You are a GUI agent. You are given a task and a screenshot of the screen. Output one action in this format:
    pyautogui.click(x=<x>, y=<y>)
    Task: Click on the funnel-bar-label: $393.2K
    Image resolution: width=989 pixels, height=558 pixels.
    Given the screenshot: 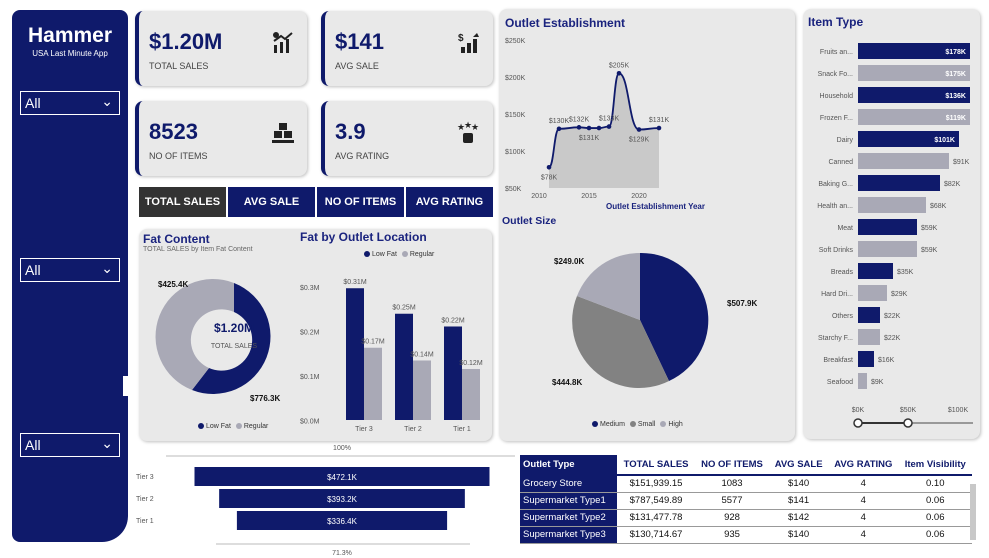 What is the action you would take?
    pyautogui.click(x=342, y=499)
    